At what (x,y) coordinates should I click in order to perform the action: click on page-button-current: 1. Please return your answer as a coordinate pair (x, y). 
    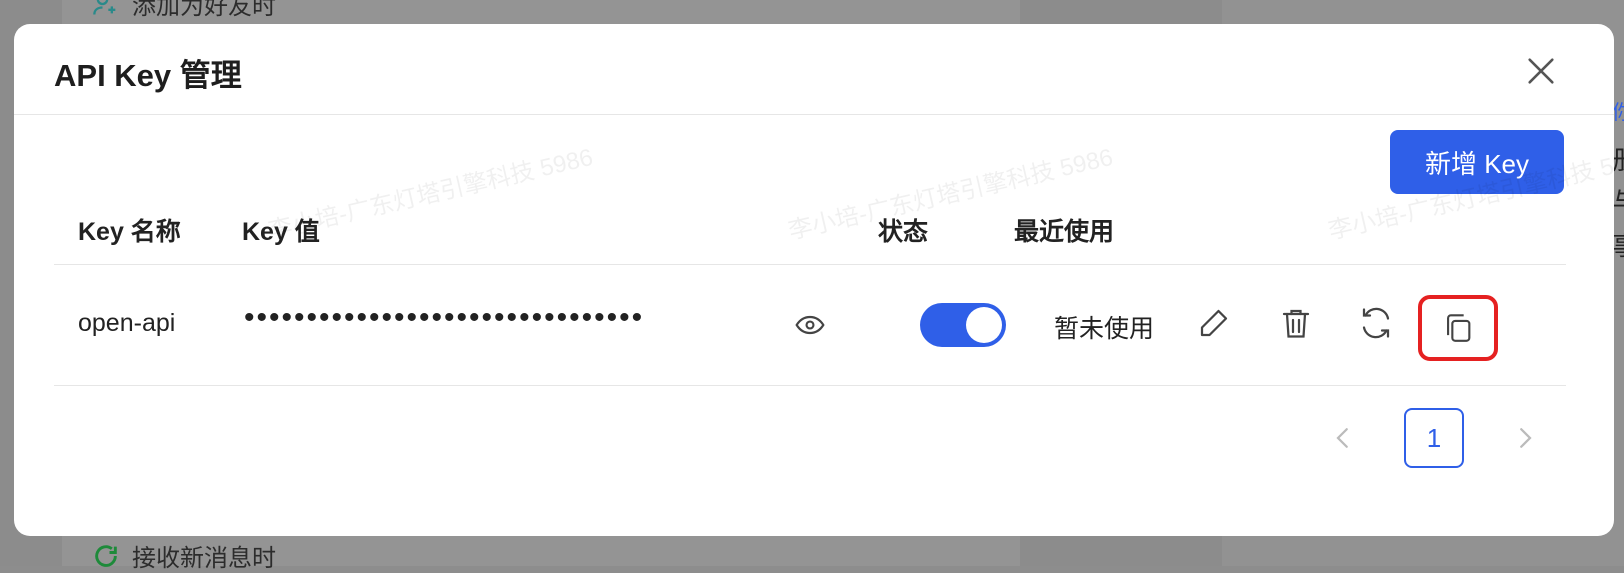
    Looking at the image, I should click on (1434, 438).